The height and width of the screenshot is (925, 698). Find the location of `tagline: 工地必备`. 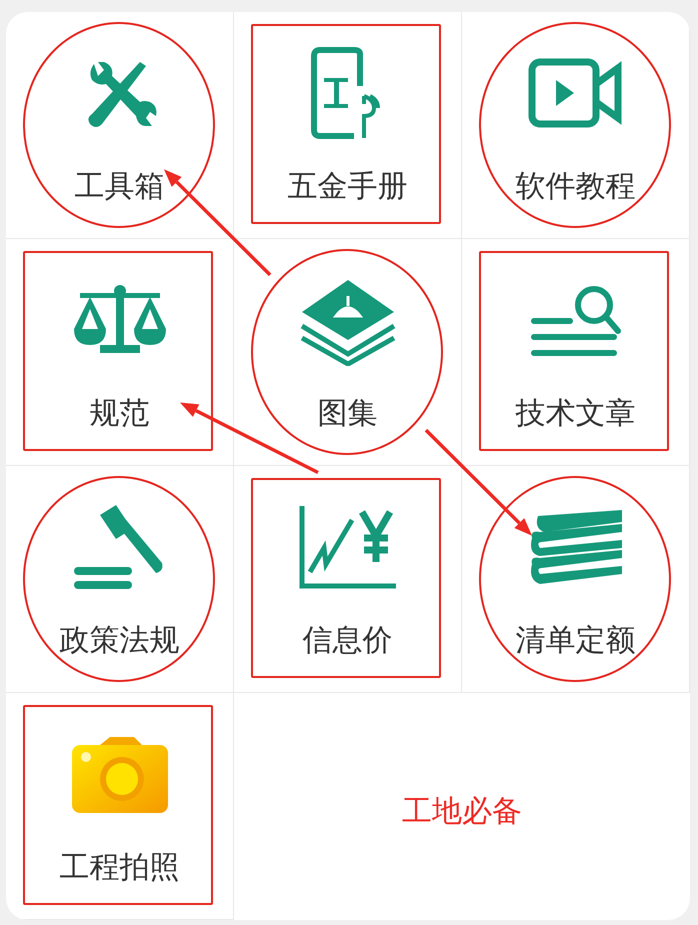

tagline: 工地必备 is located at coordinates (462, 812).